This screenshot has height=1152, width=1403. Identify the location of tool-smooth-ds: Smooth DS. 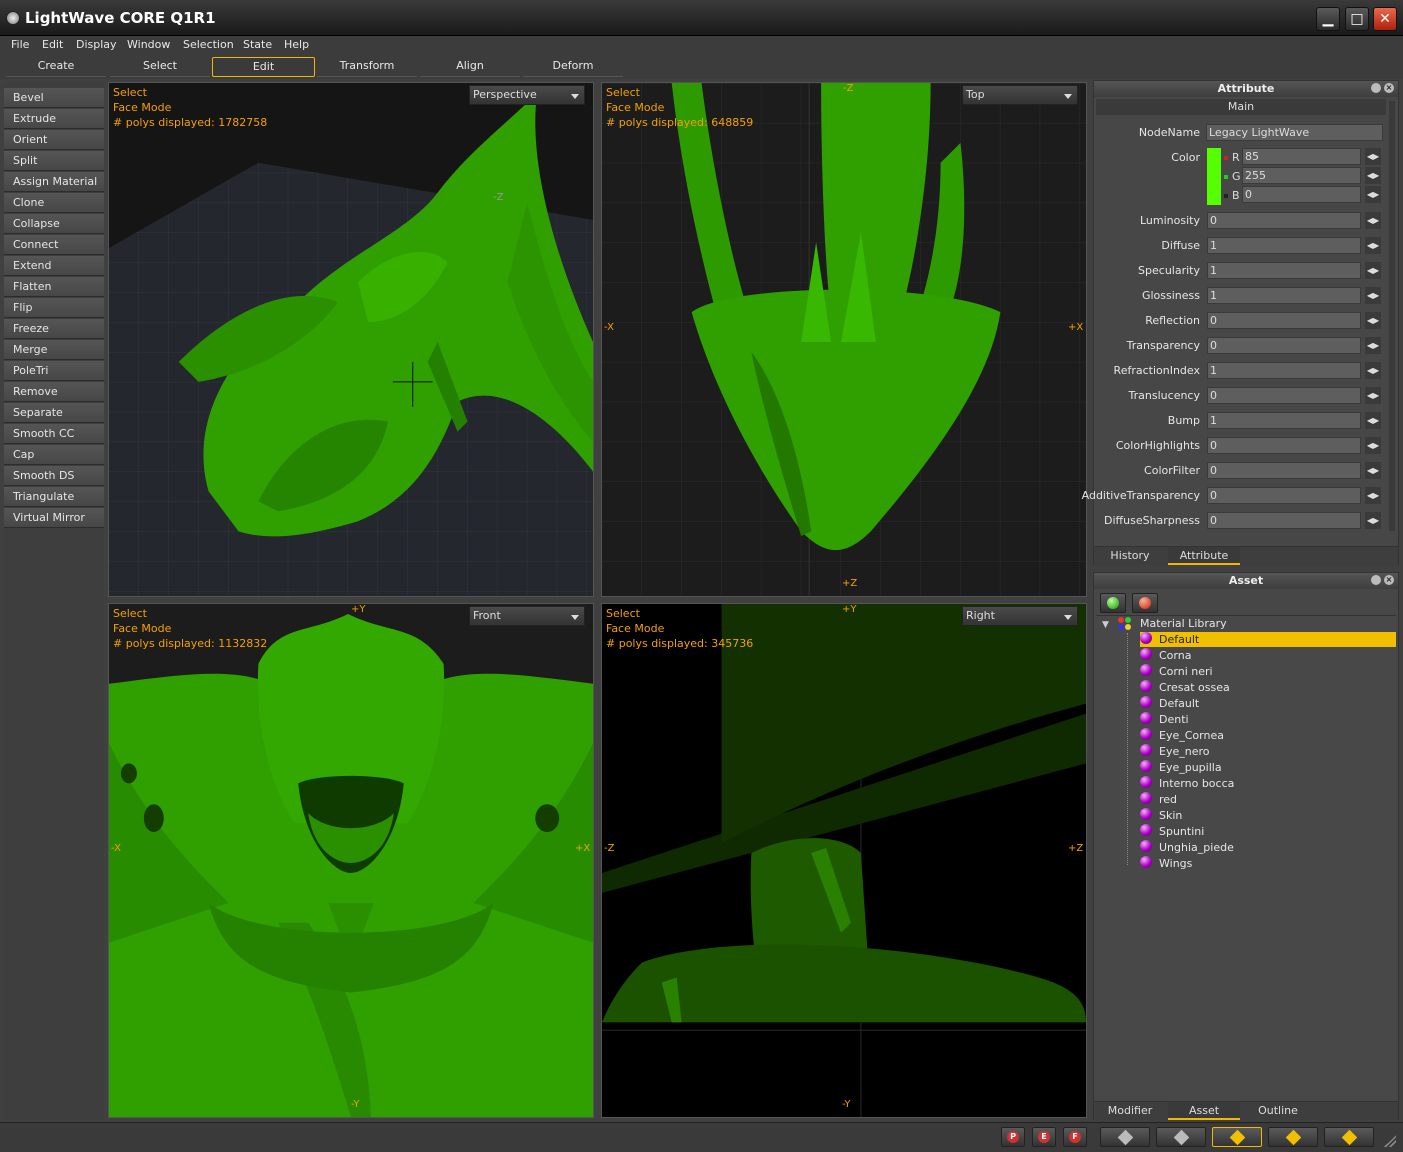
(54, 476).